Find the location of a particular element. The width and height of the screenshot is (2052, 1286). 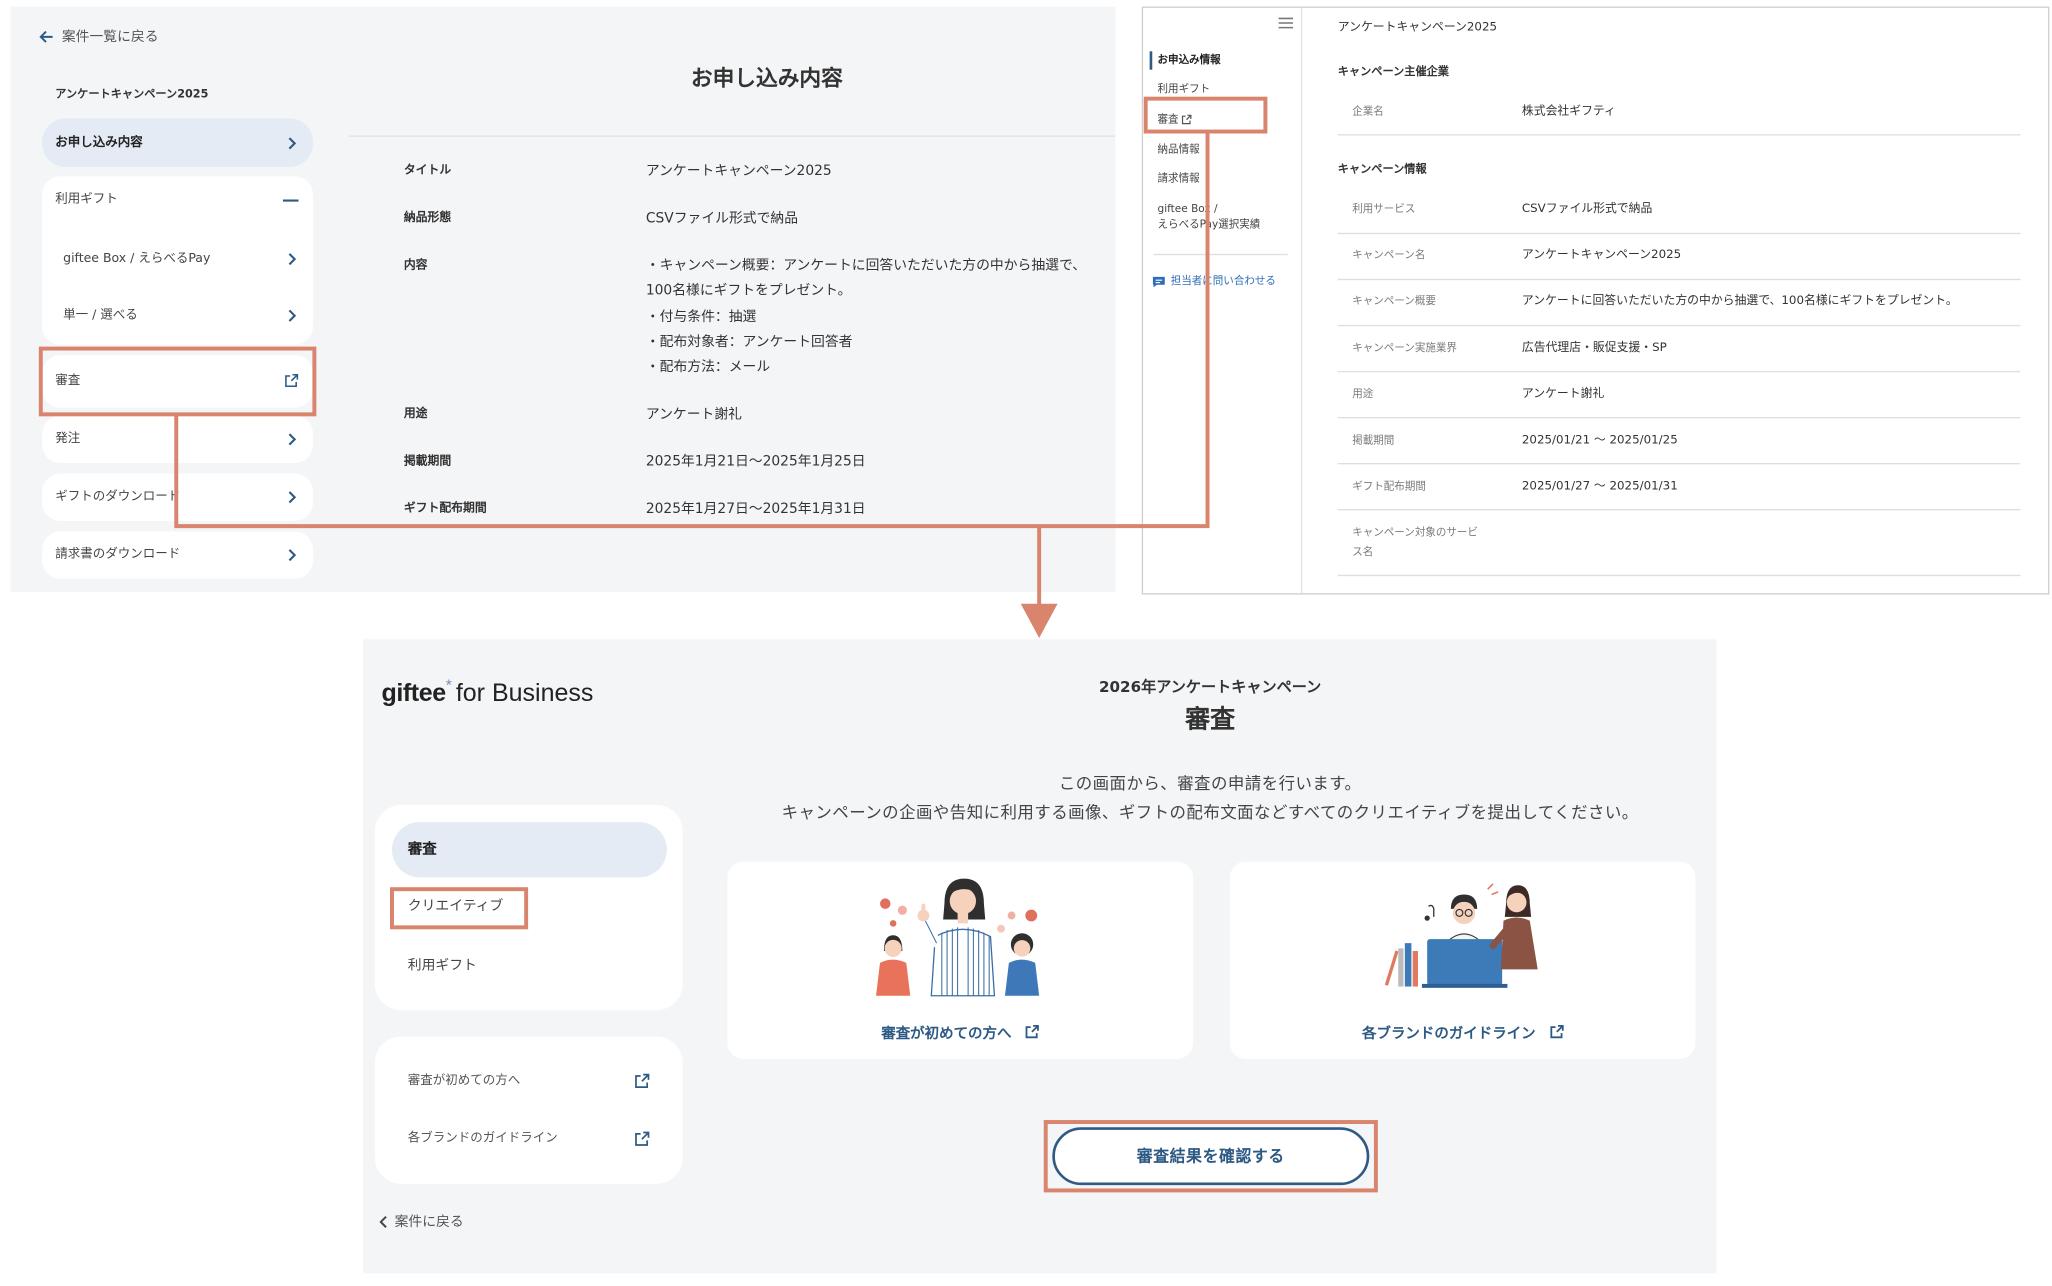

back-to-project-link: 案件に戻る is located at coordinates (429, 1222).